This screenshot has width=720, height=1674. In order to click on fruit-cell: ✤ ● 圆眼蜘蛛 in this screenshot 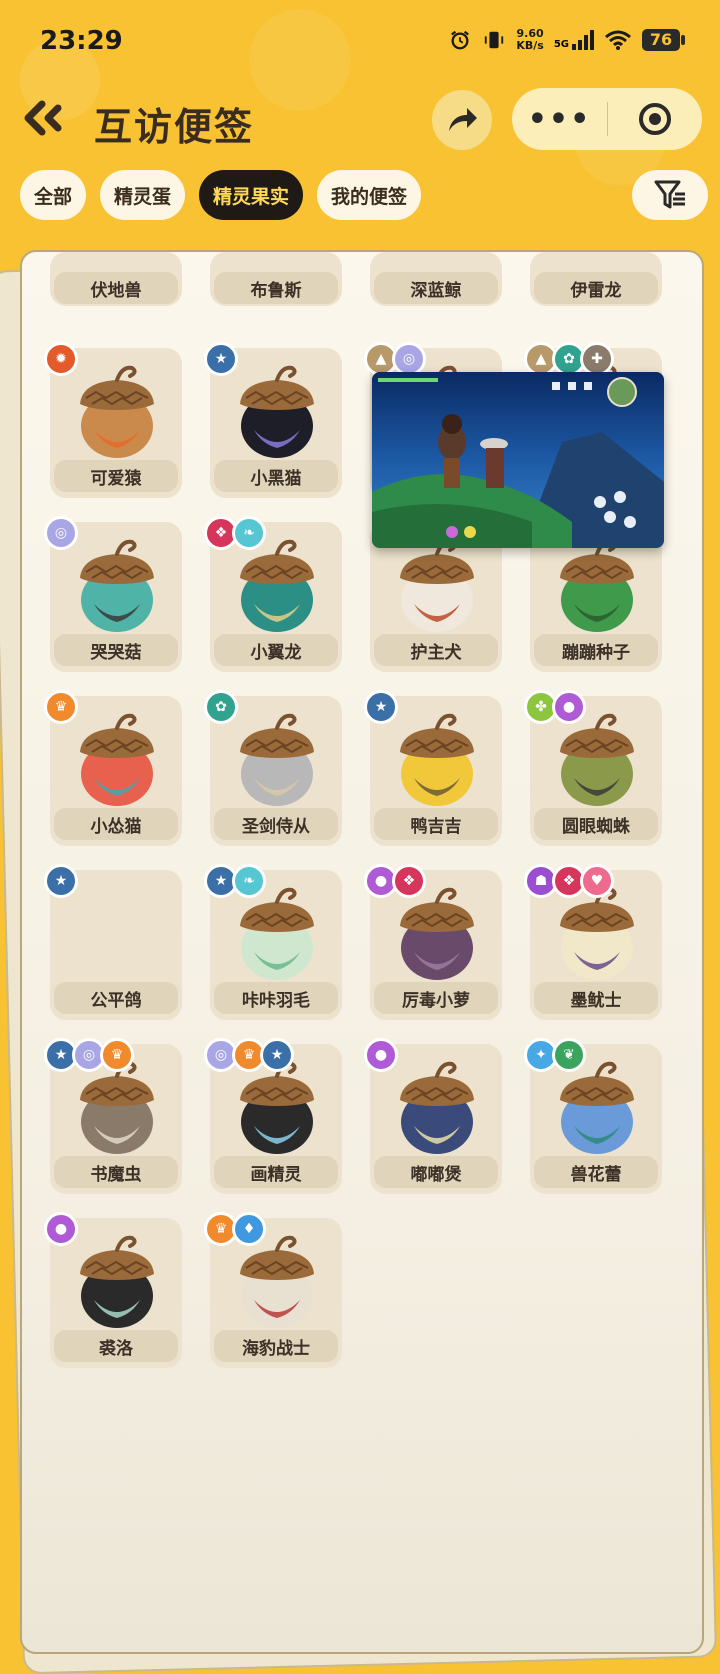, I will do `click(593, 768)`.